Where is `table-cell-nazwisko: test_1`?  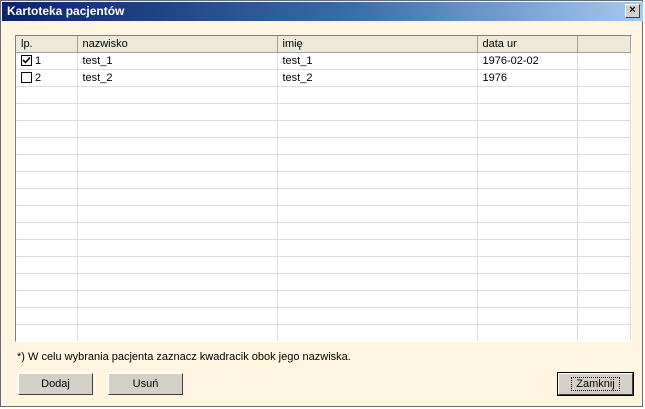
table-cell-nazwisko: test_1 is located at coordinates (177, 61).